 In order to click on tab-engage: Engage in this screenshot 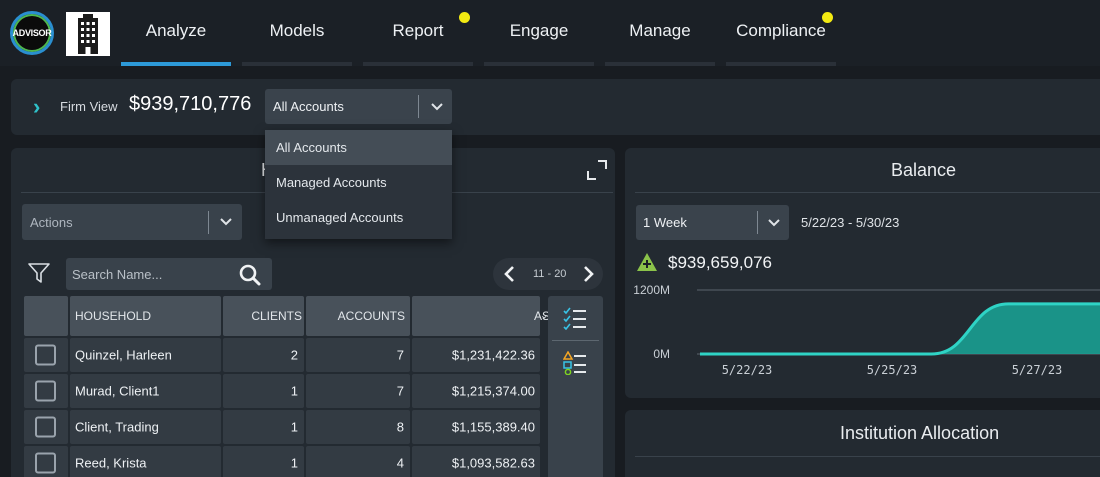, I will do `click(539, 33)`.